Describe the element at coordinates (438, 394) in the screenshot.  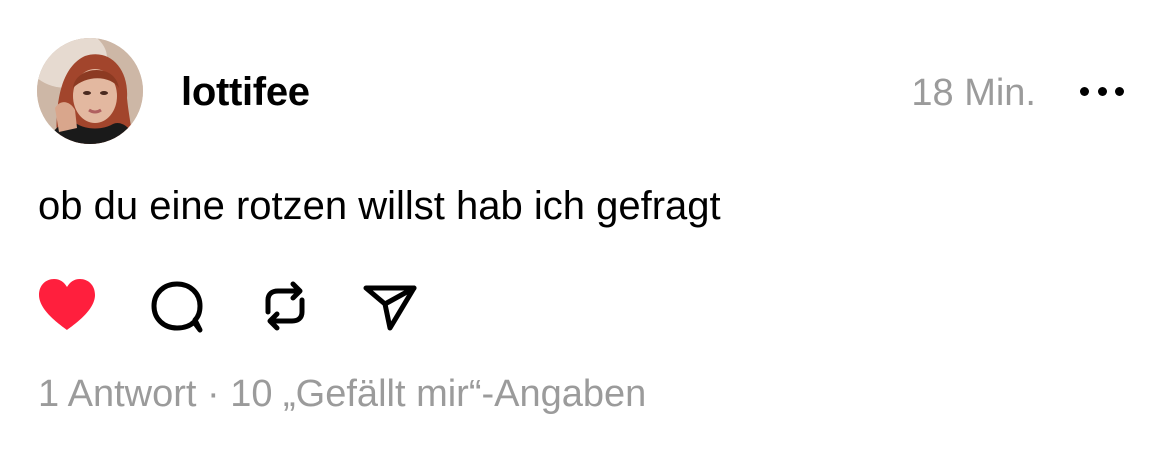
I see `likes-count-link: 10 „Gefällt mir“-Angaben` at that location.